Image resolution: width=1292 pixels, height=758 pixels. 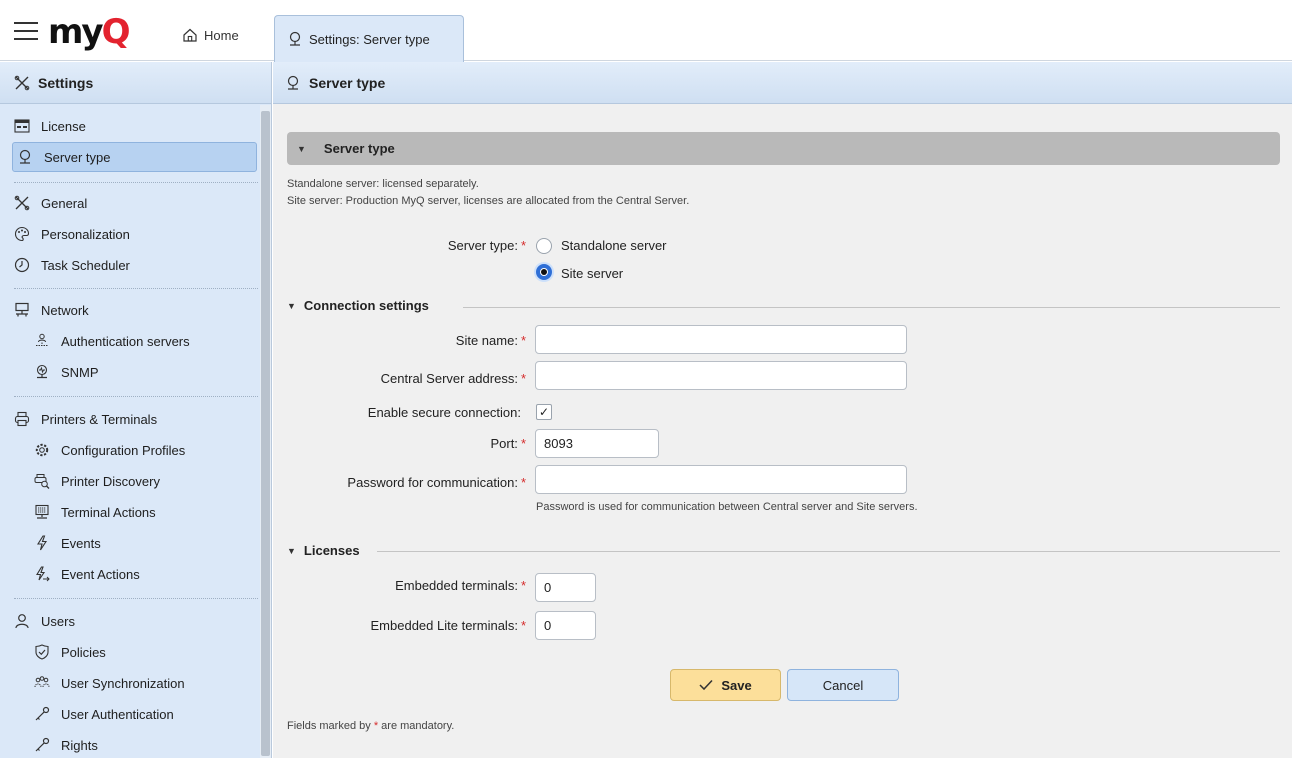 What do you see at coordinates (782, 83) in the screenshot?
I see `page-header: Server type` at bounding box center [782, 83].